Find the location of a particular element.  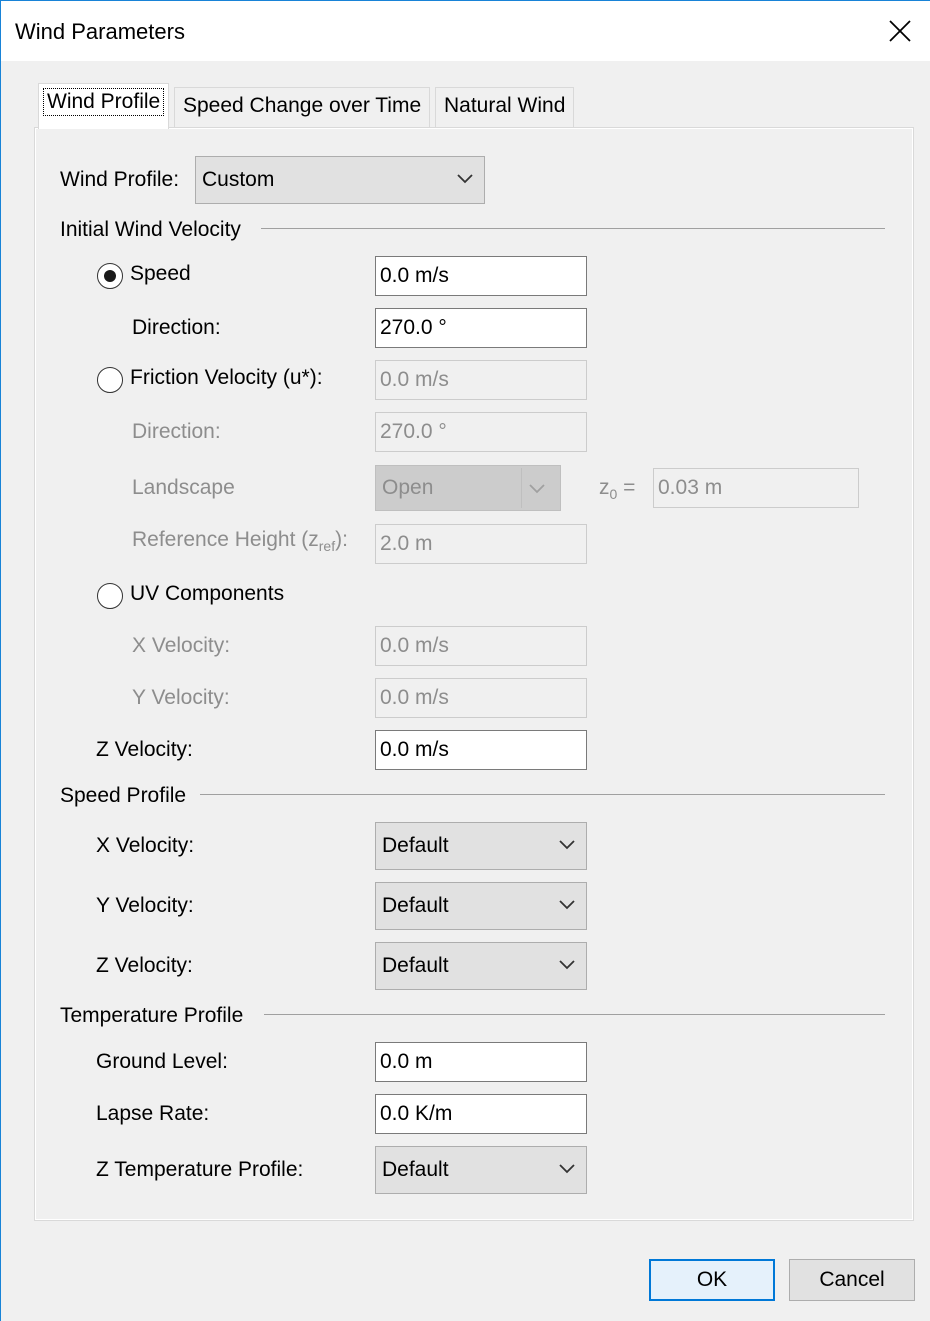

landscape-label: Landscape is located at coordinates (183, 487).